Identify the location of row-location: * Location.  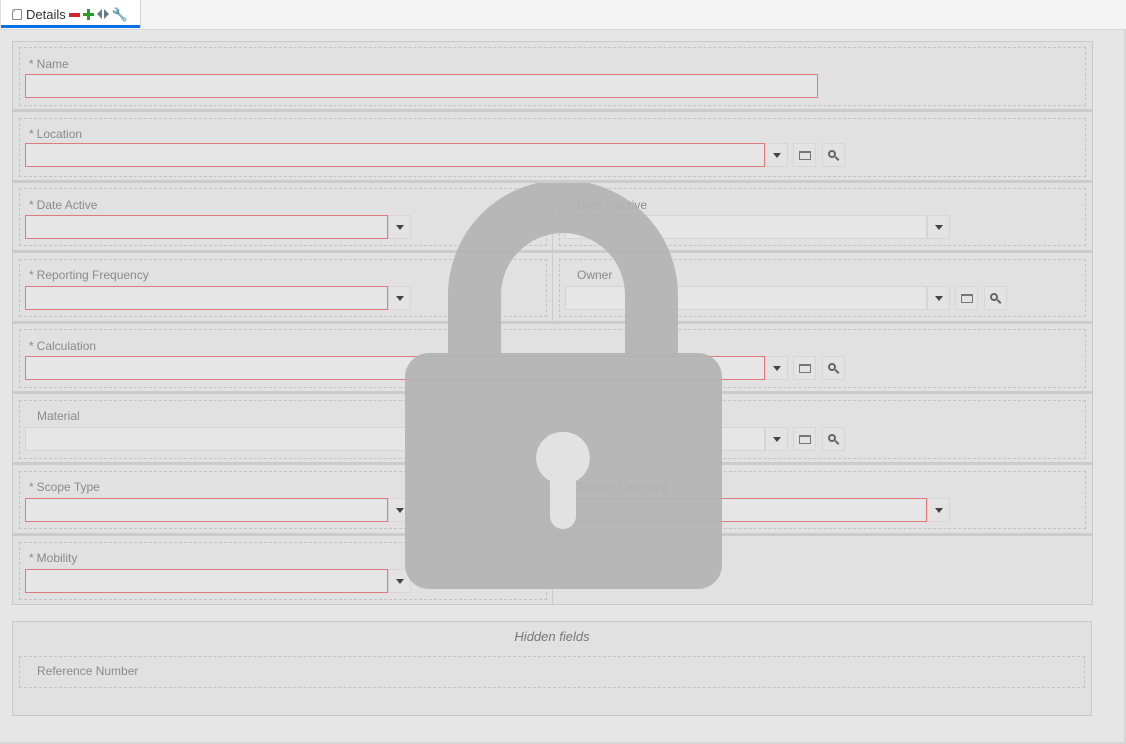
(552, 147).